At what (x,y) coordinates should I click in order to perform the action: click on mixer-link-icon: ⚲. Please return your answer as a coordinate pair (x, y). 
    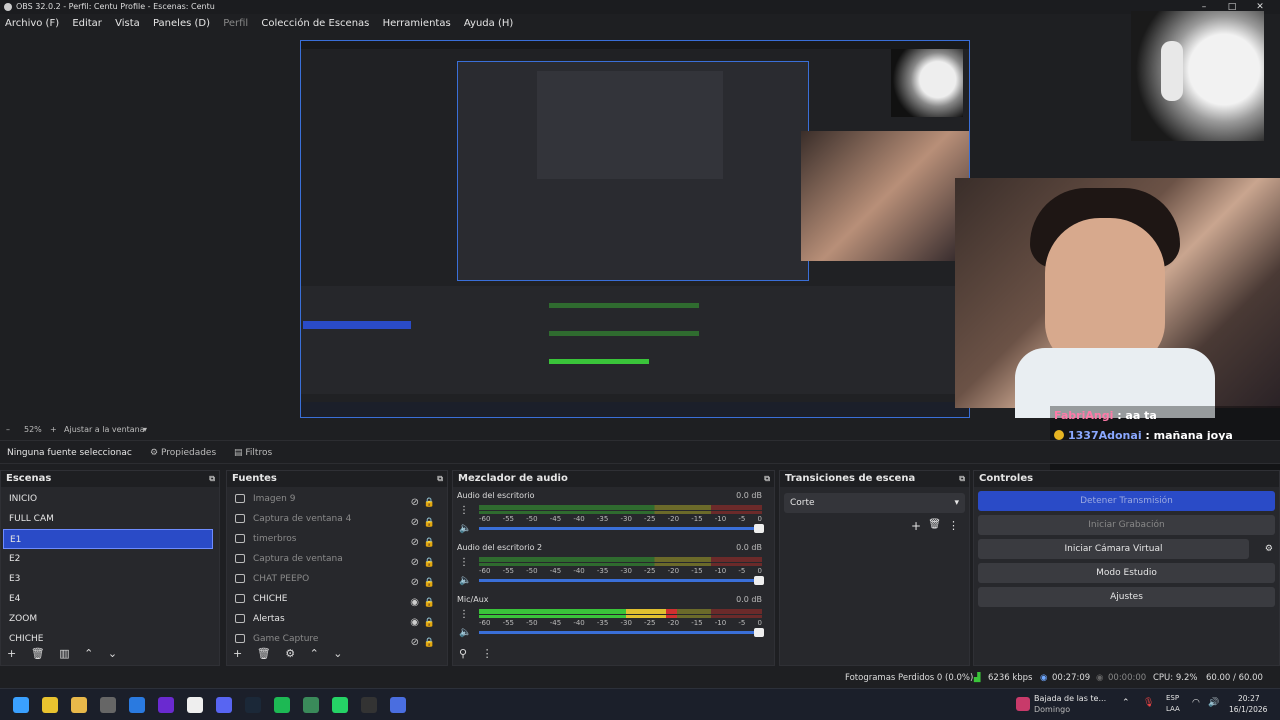
    Looking at the image, I should click on (463, 653).